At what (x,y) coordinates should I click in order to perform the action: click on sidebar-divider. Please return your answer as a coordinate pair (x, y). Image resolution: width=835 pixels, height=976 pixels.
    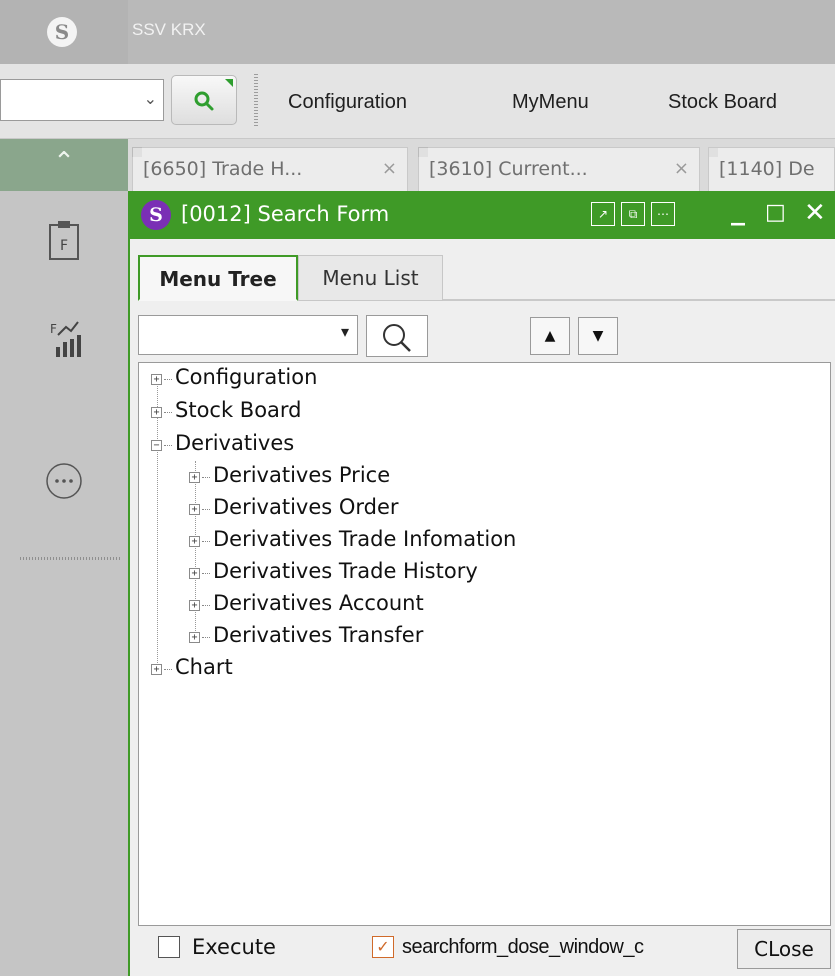
    Looking at the image, I should click on (70, 558).